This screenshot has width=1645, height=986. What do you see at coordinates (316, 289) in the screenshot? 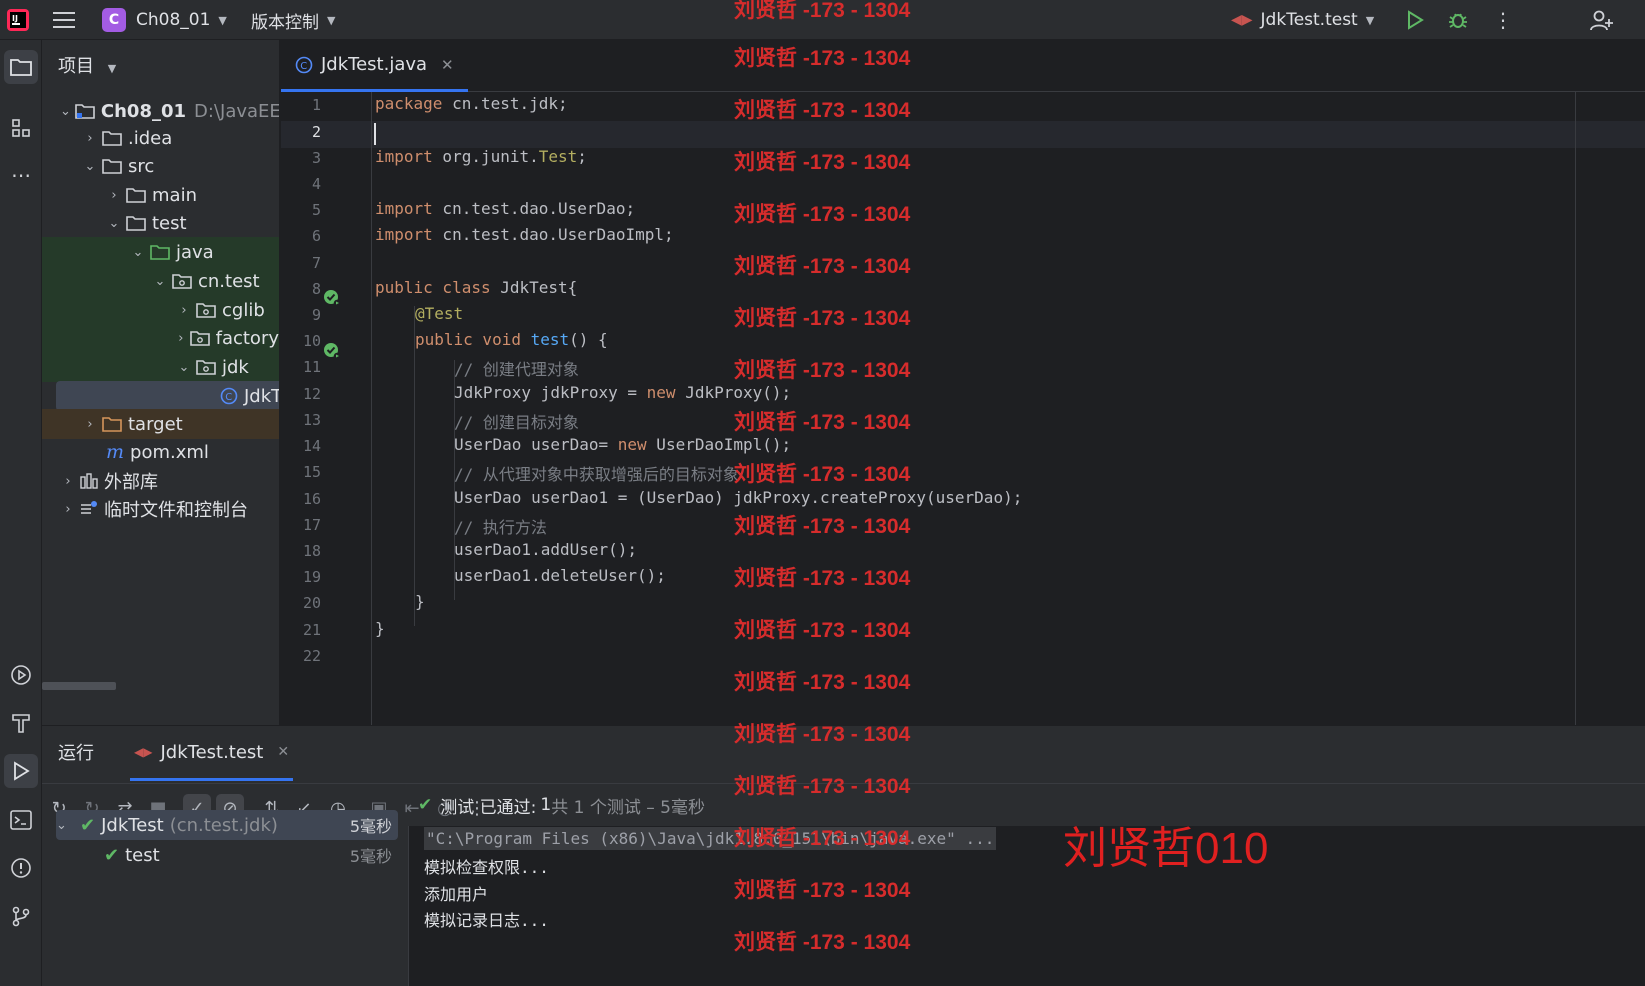
I see `line-number: 8` at bounding box center [316, 289].